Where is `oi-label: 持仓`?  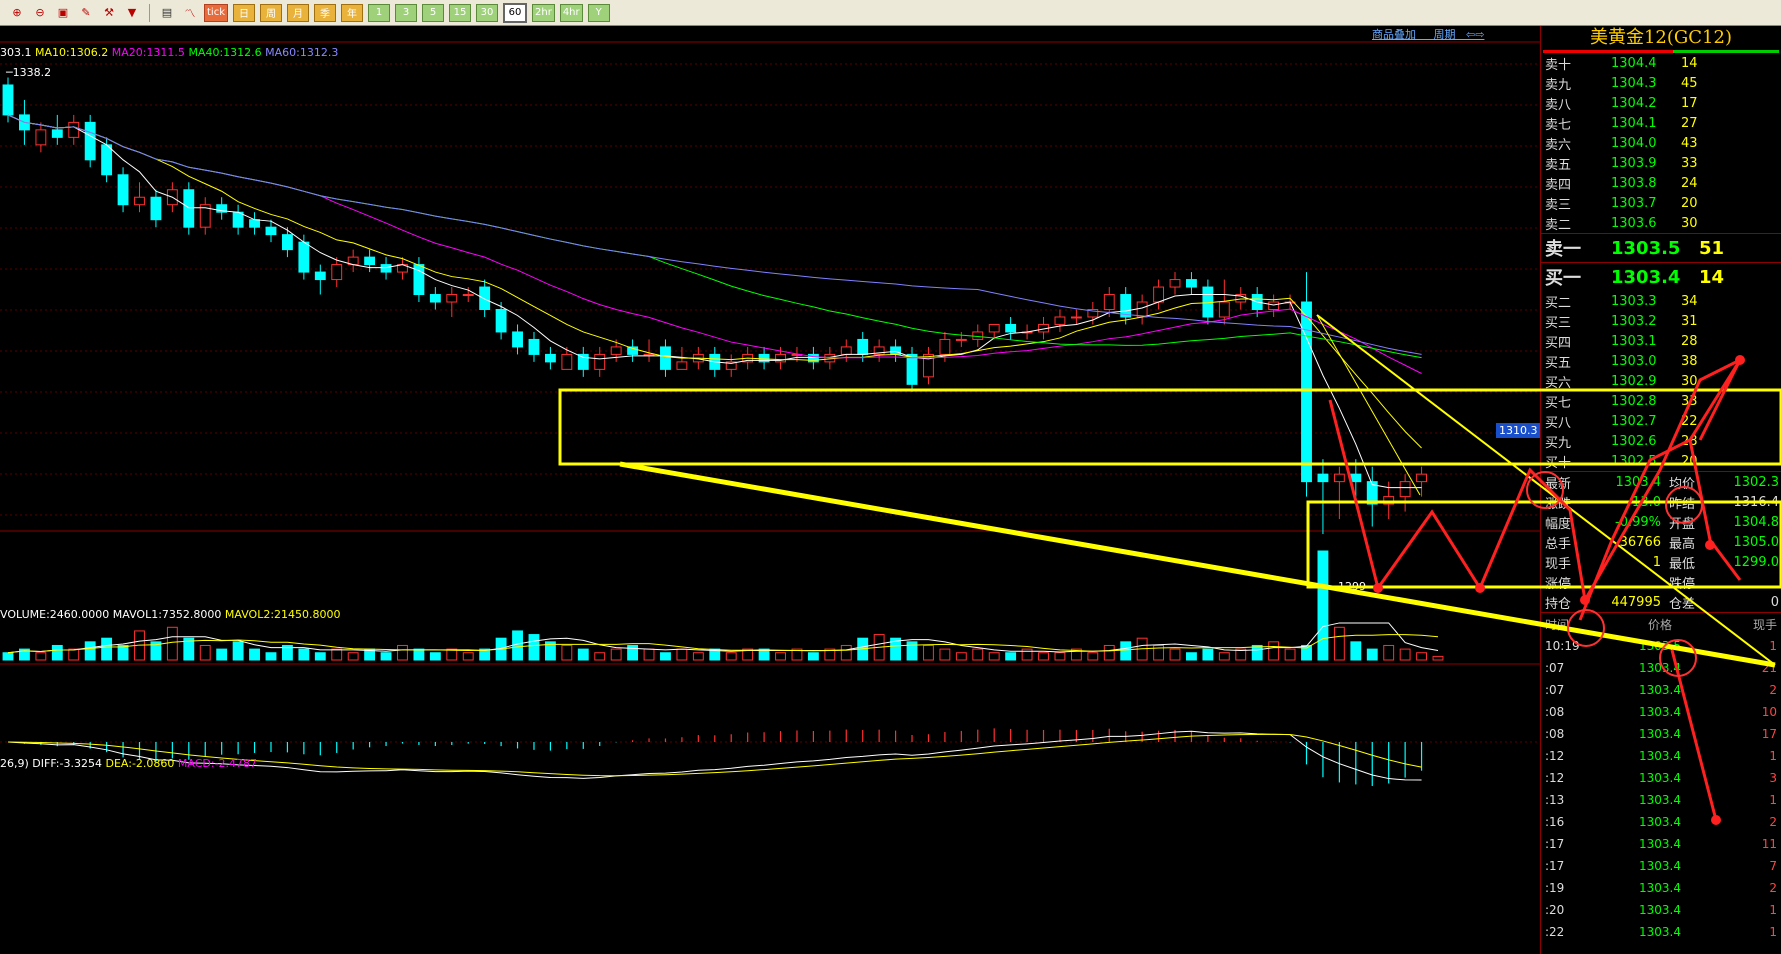 oi-label: 持仓 is located at coordinates (1558, 604).